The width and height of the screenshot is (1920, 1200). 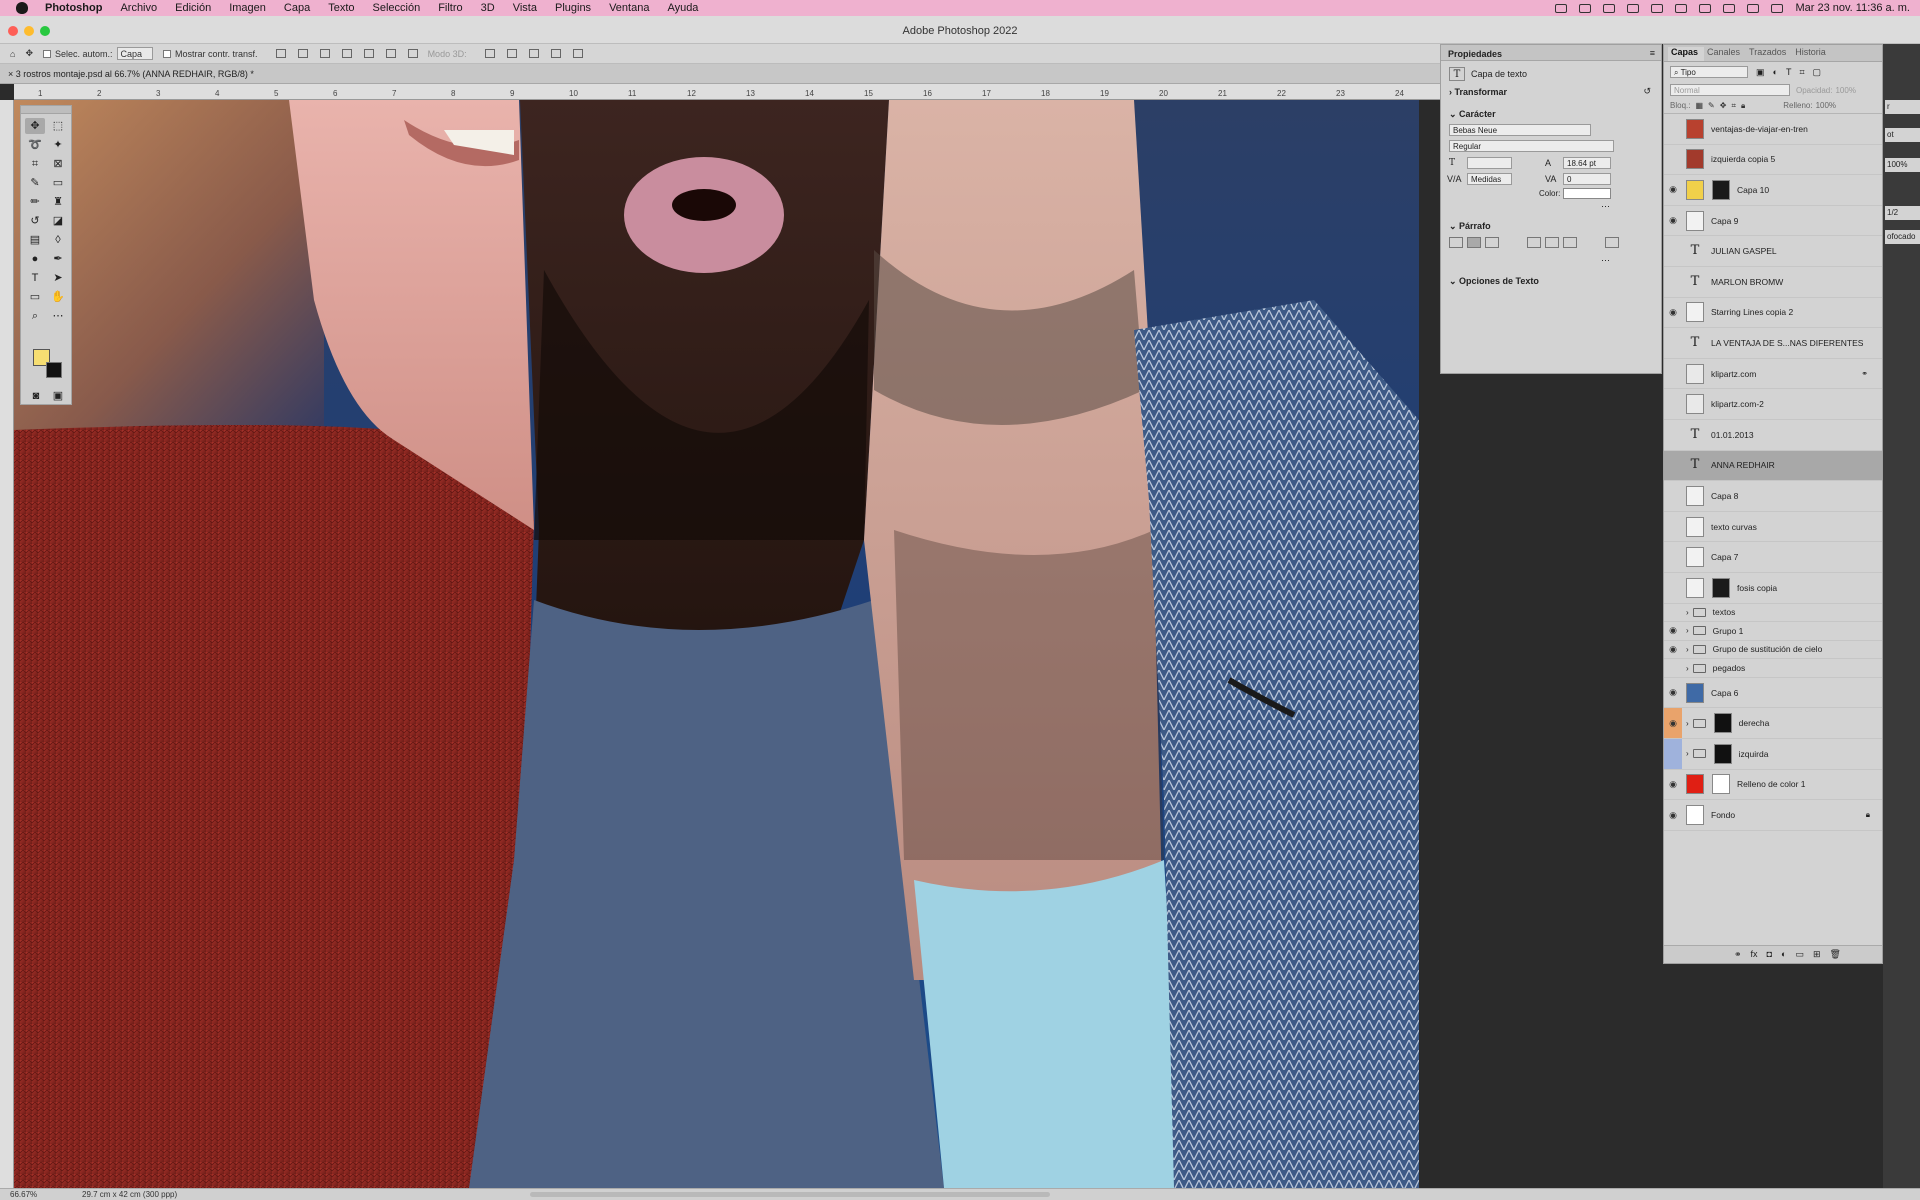 What do you see at coordinates (35, 259) in the screenshot?
I see `dodge-tool-icon: ●` at bounding box center [35, 259].